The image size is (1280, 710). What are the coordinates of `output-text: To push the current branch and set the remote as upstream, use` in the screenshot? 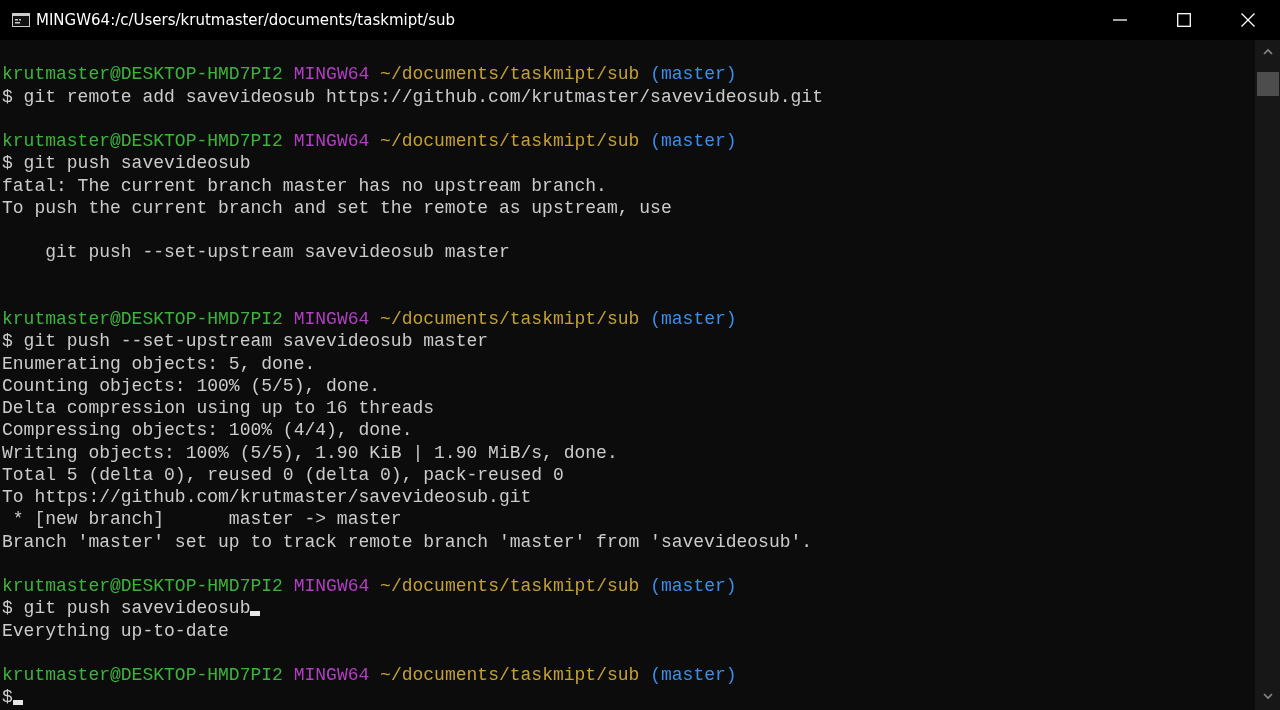 It's located at (337, 207).